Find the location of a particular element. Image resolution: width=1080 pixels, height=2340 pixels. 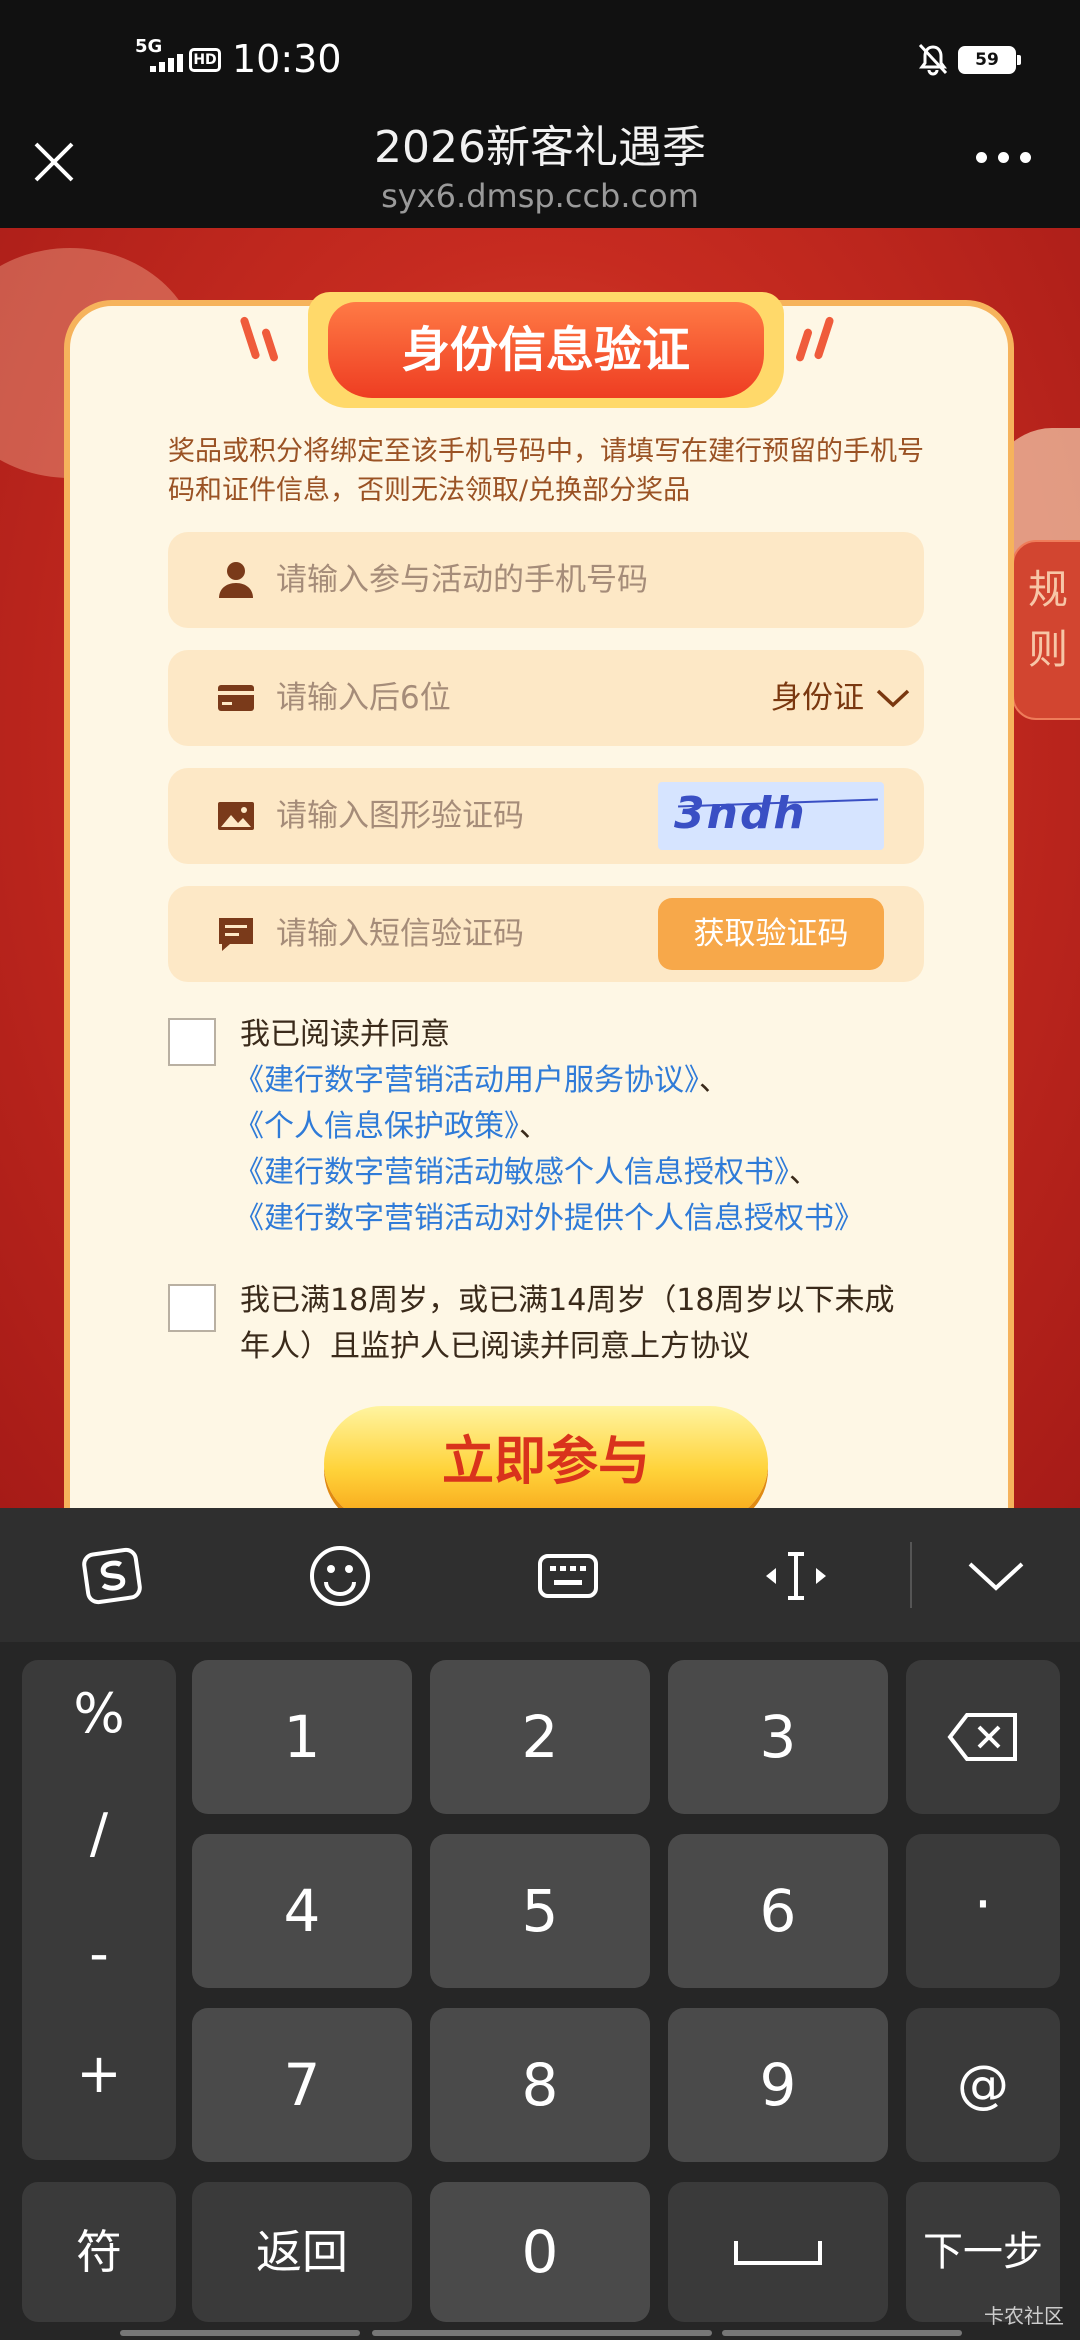

message-icon is located at coordinates (236, 934).